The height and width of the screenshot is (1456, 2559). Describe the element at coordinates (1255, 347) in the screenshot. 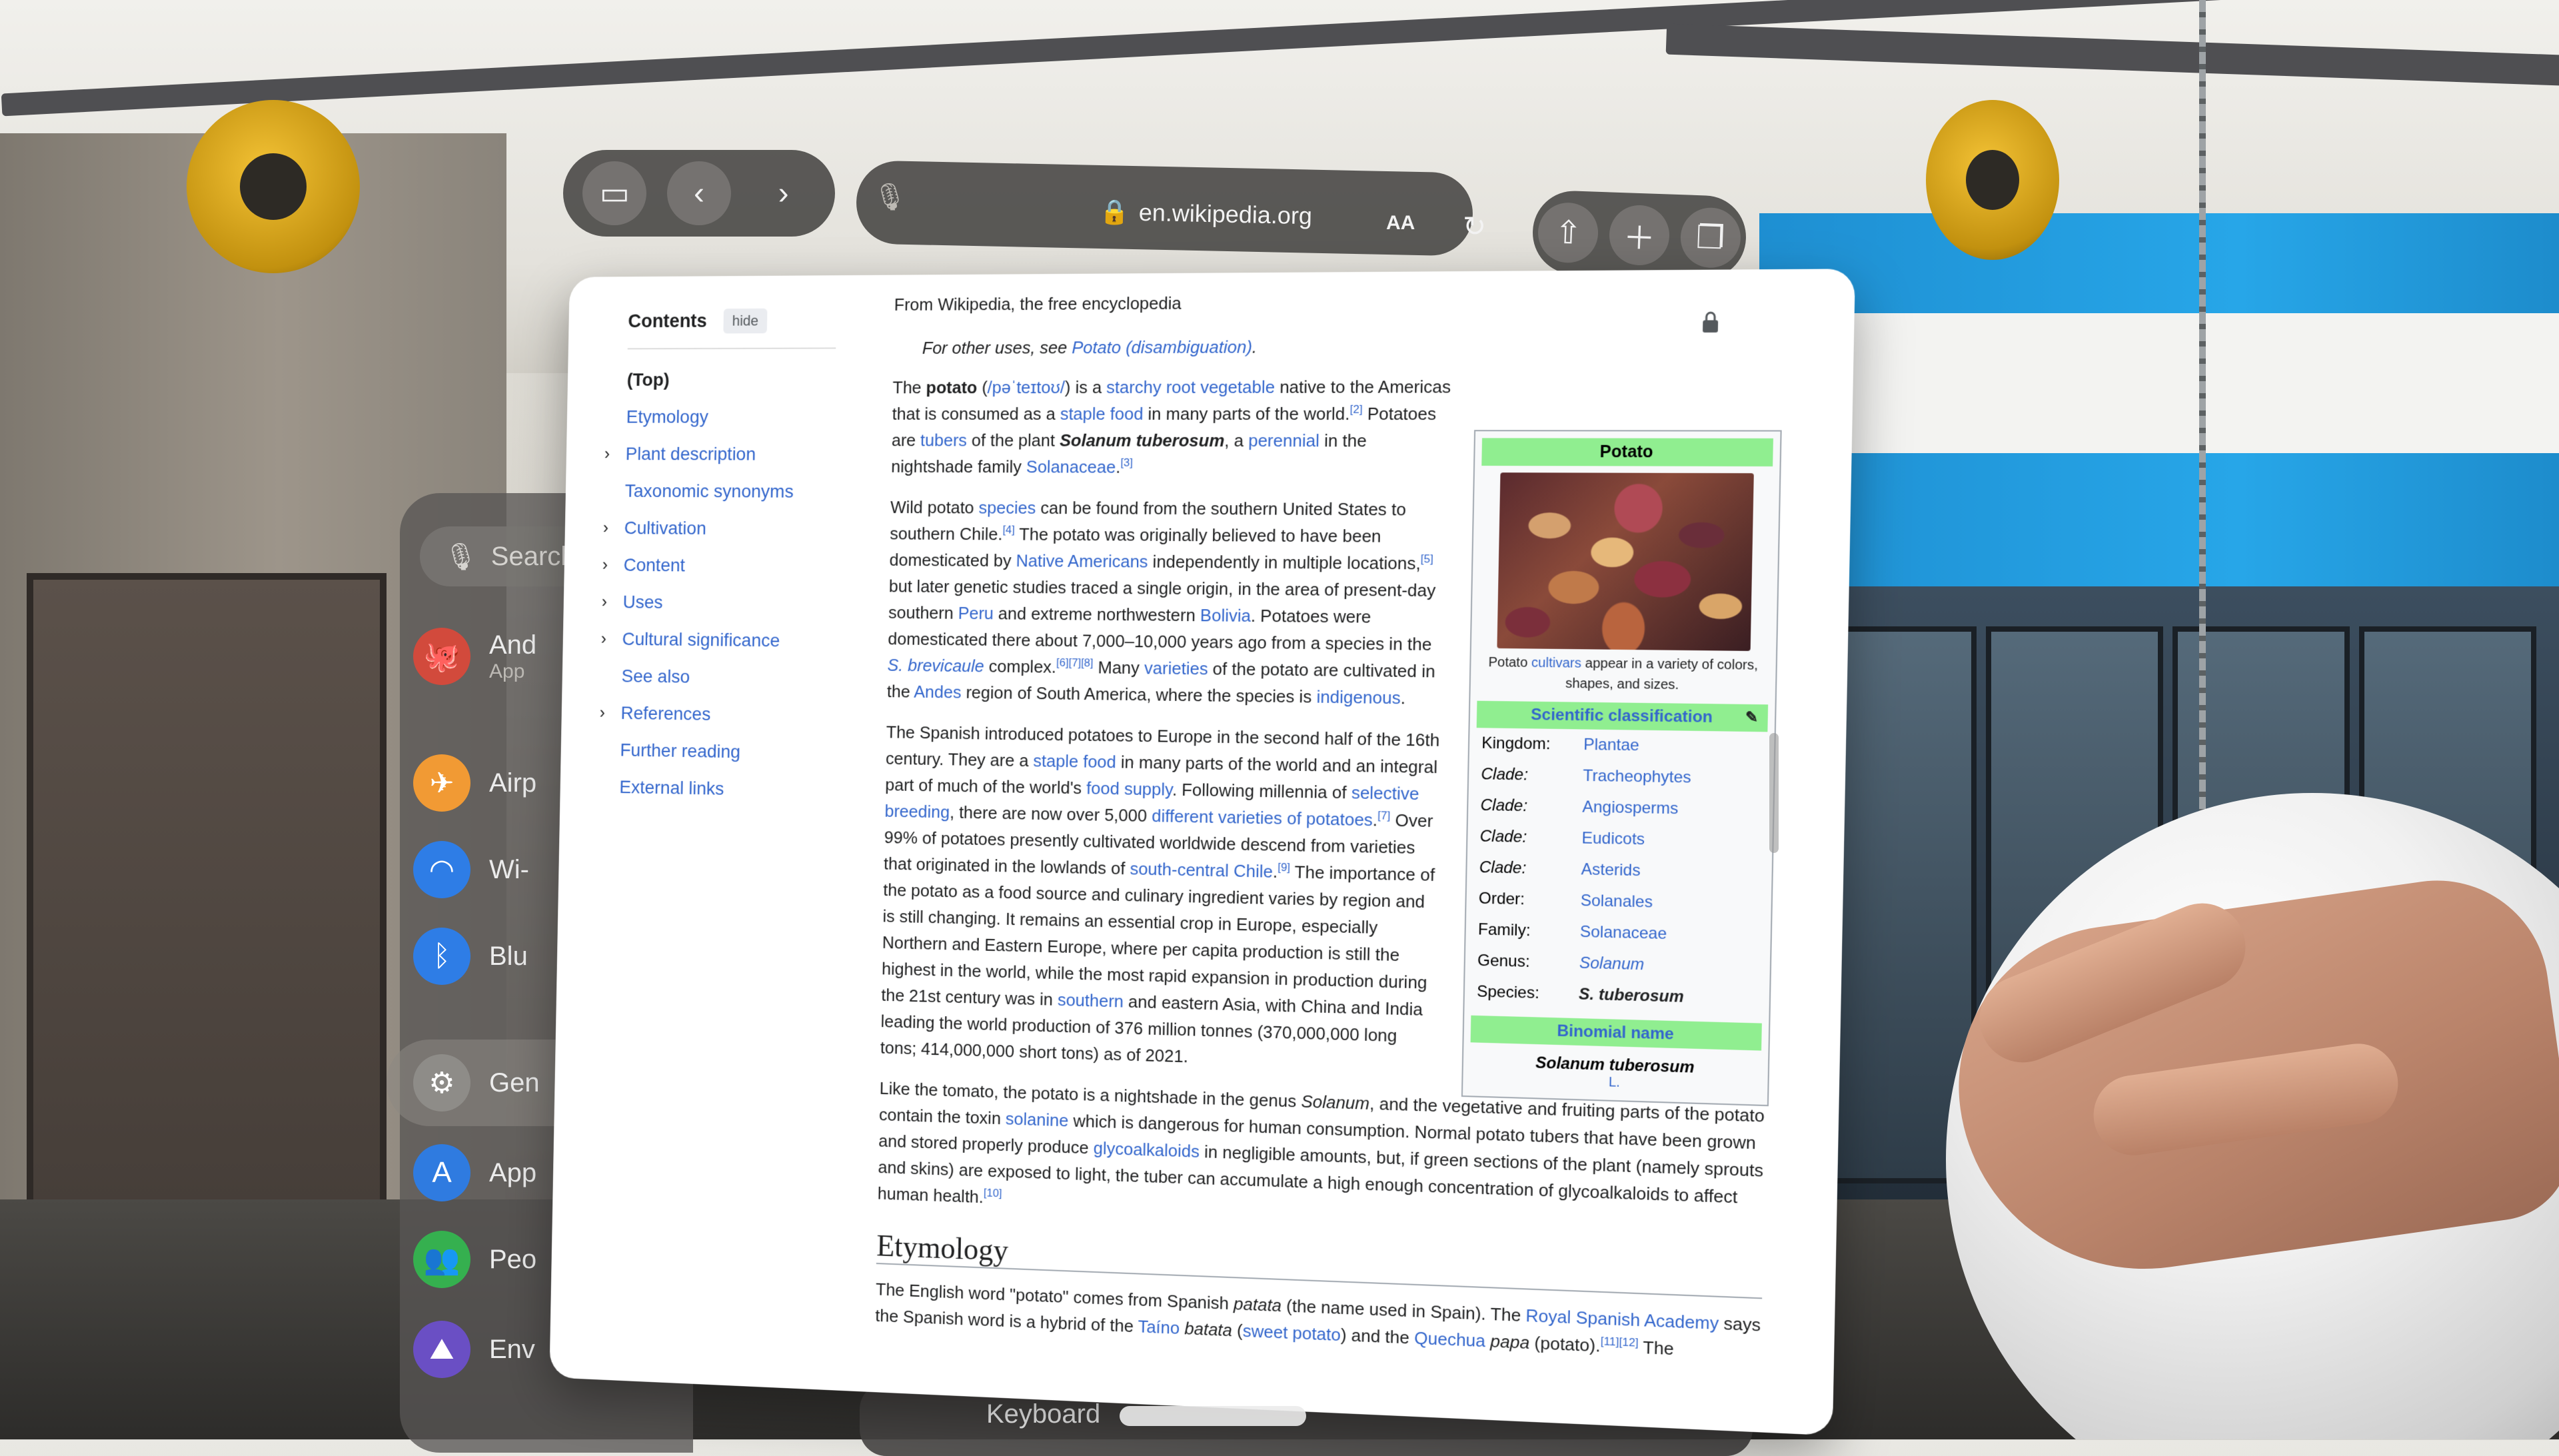

I see `hatnote-text: .` at that location.